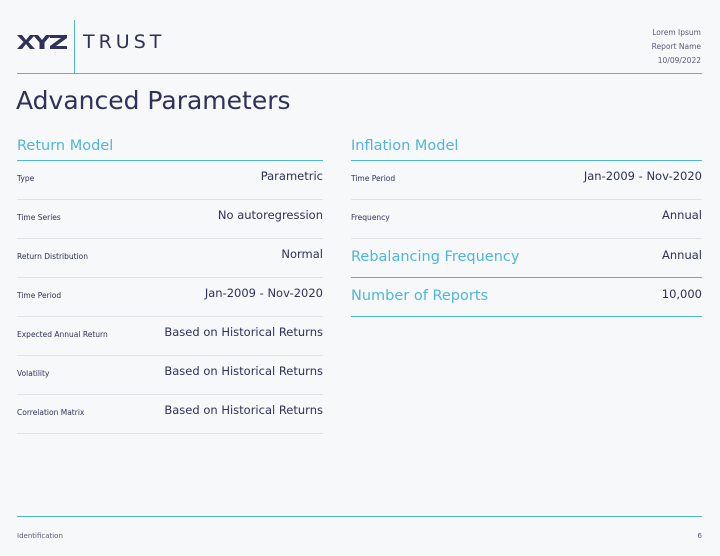  What do you see at coordinates (170, 180) in the screenshot?
I see `param-row: Type Parametric` at bounding box center [170, 180].